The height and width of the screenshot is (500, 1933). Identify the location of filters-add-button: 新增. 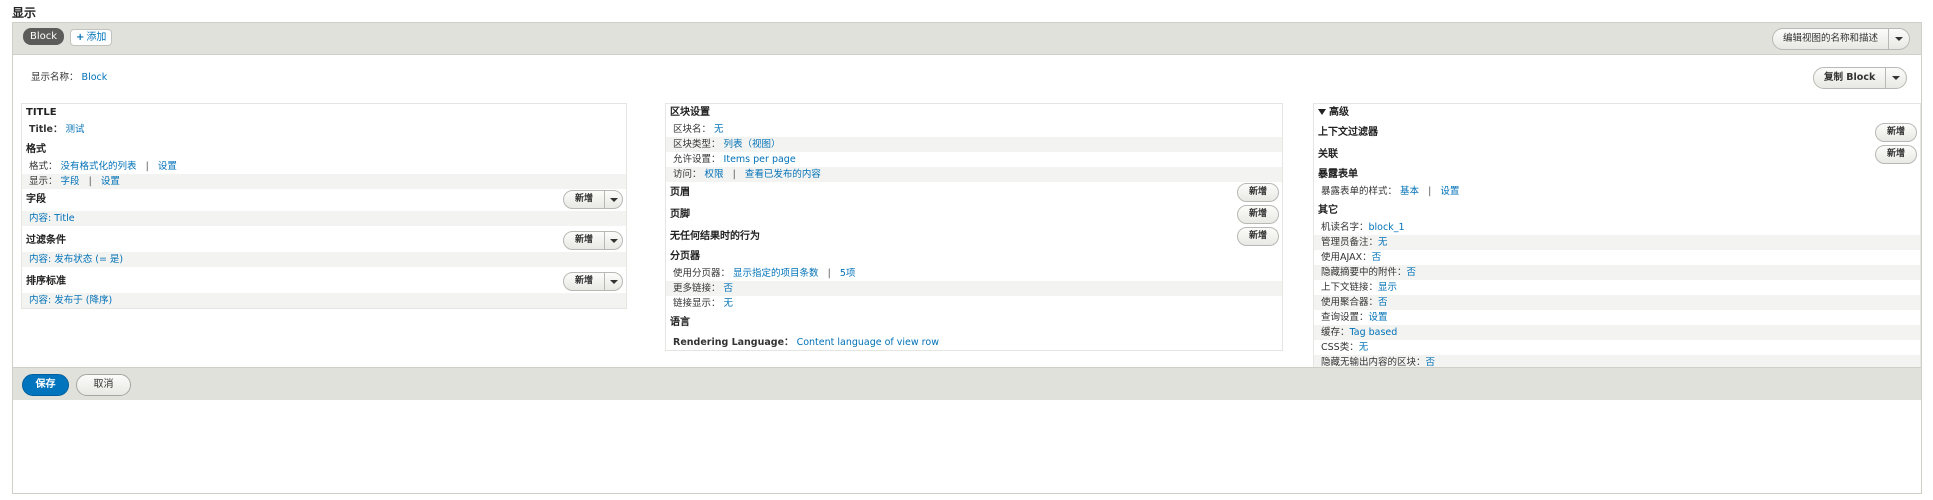
(584, 240).